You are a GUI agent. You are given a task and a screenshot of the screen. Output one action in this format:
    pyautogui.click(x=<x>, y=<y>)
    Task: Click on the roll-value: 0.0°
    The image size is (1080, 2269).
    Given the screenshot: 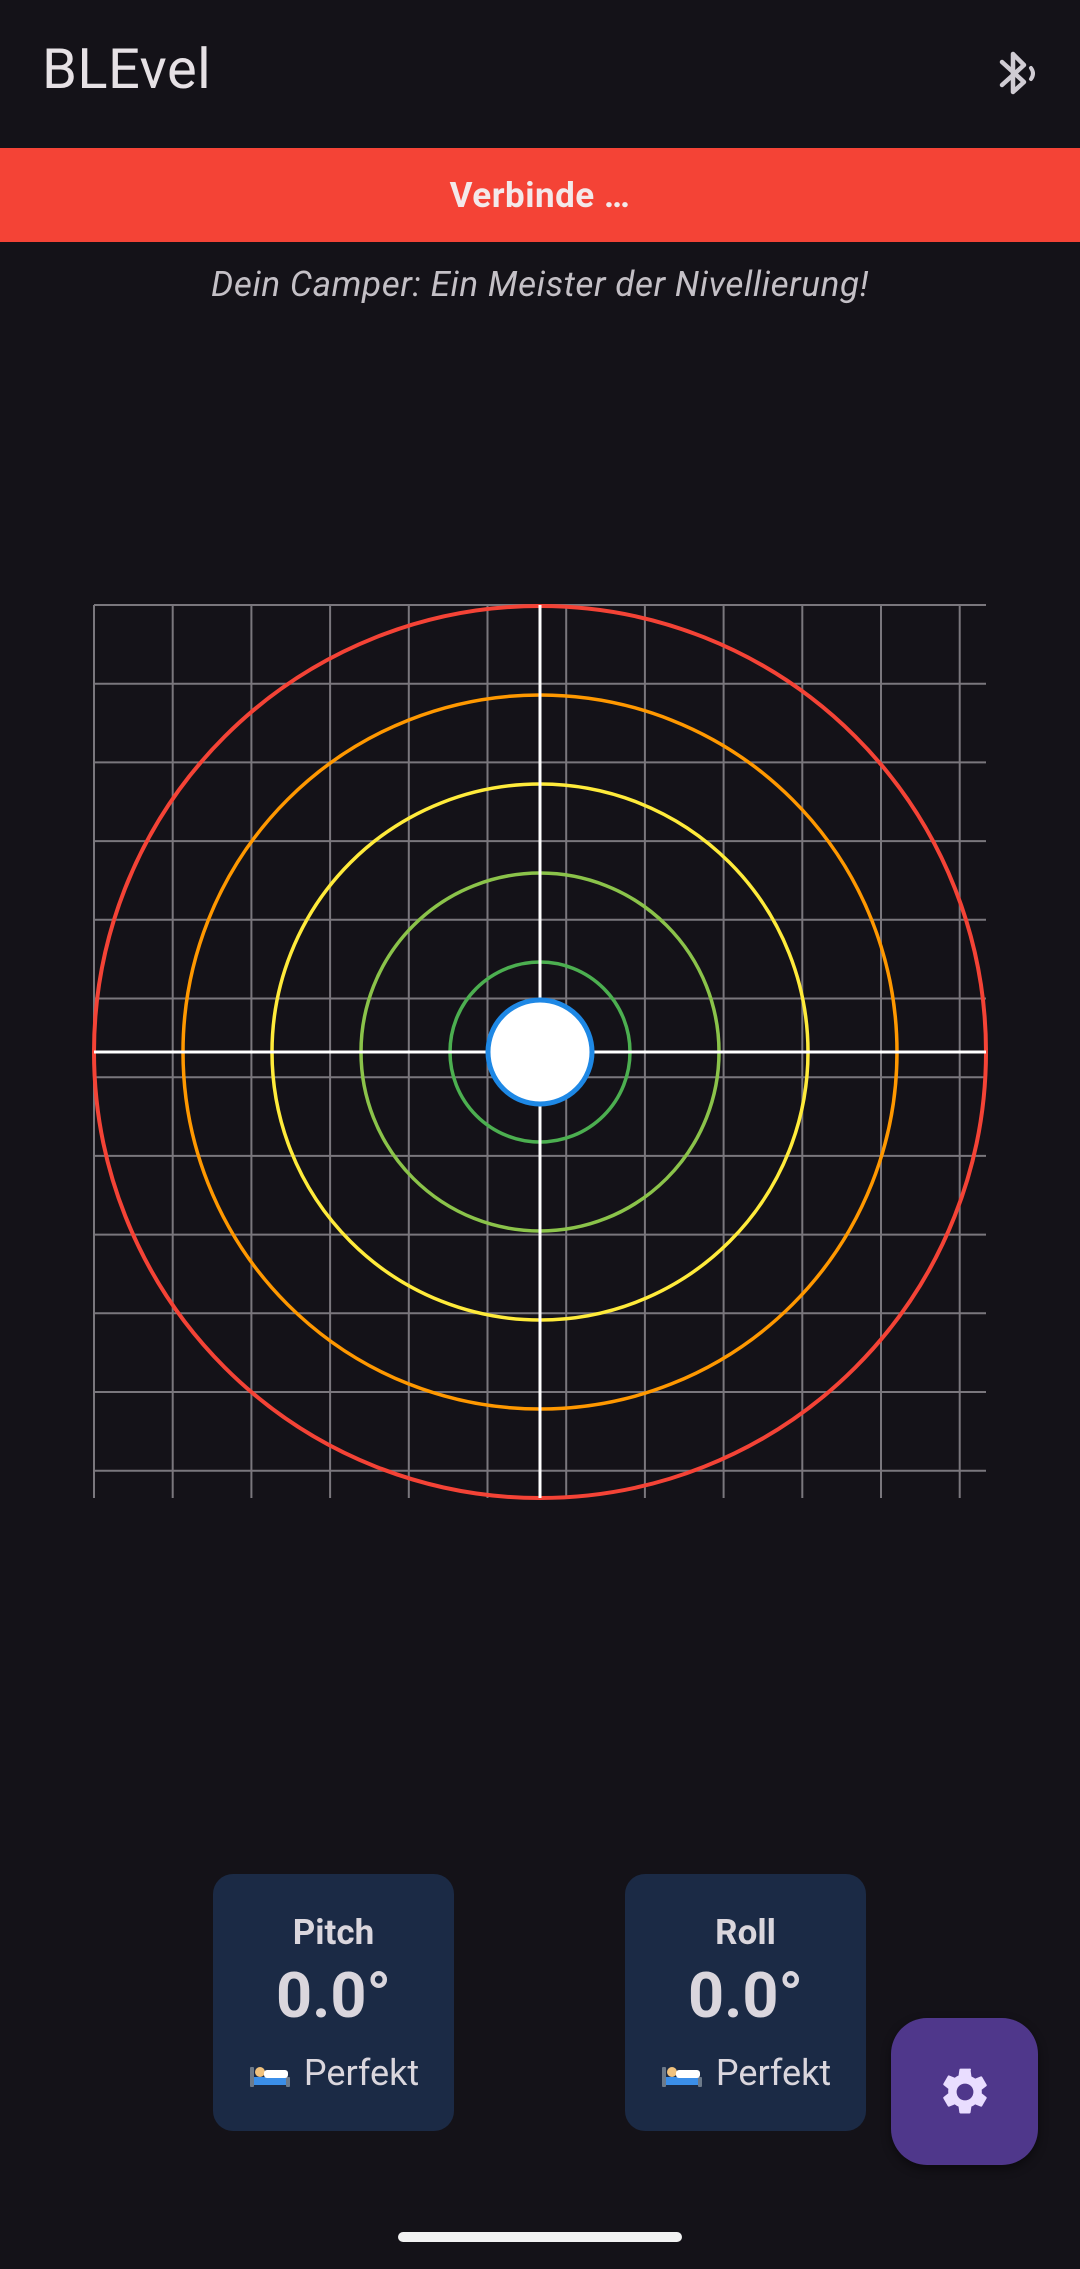 What is the action you would take?
    pyautogui.click(x=745, y=1996)
    